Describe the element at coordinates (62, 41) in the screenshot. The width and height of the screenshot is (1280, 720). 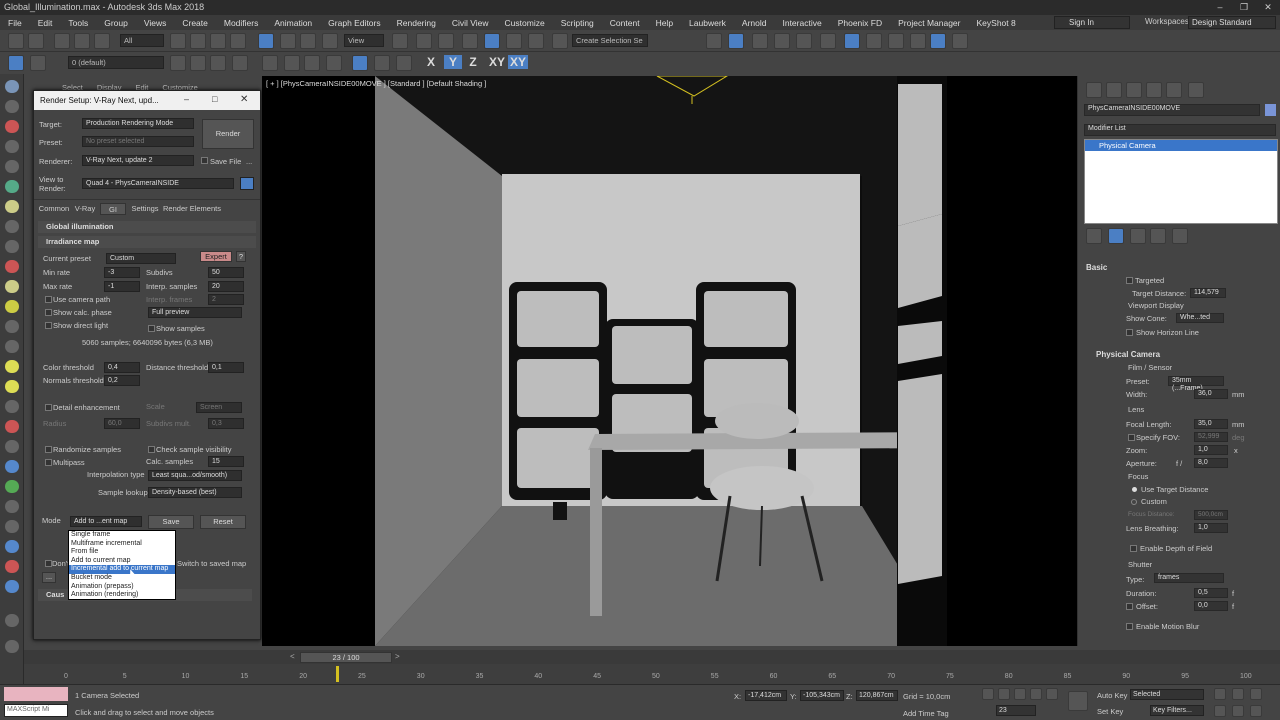
I see `link-icon` at that location.